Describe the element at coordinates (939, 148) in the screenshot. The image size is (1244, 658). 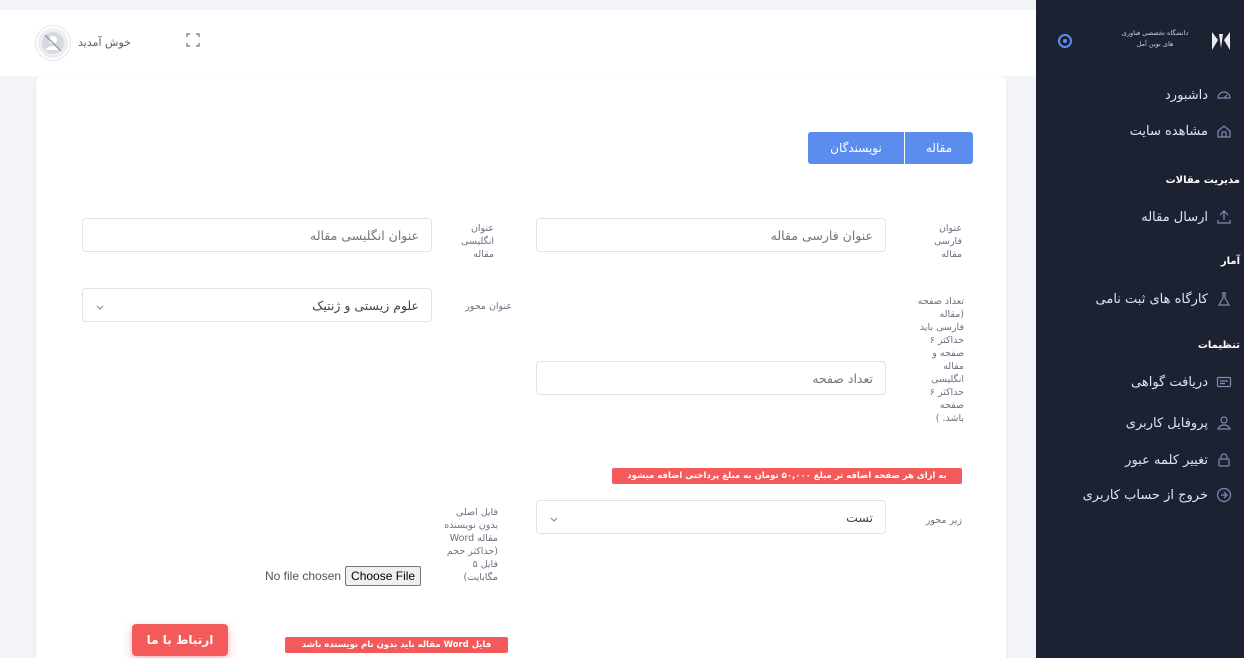
I see `tab-article: مقاله` at that location.